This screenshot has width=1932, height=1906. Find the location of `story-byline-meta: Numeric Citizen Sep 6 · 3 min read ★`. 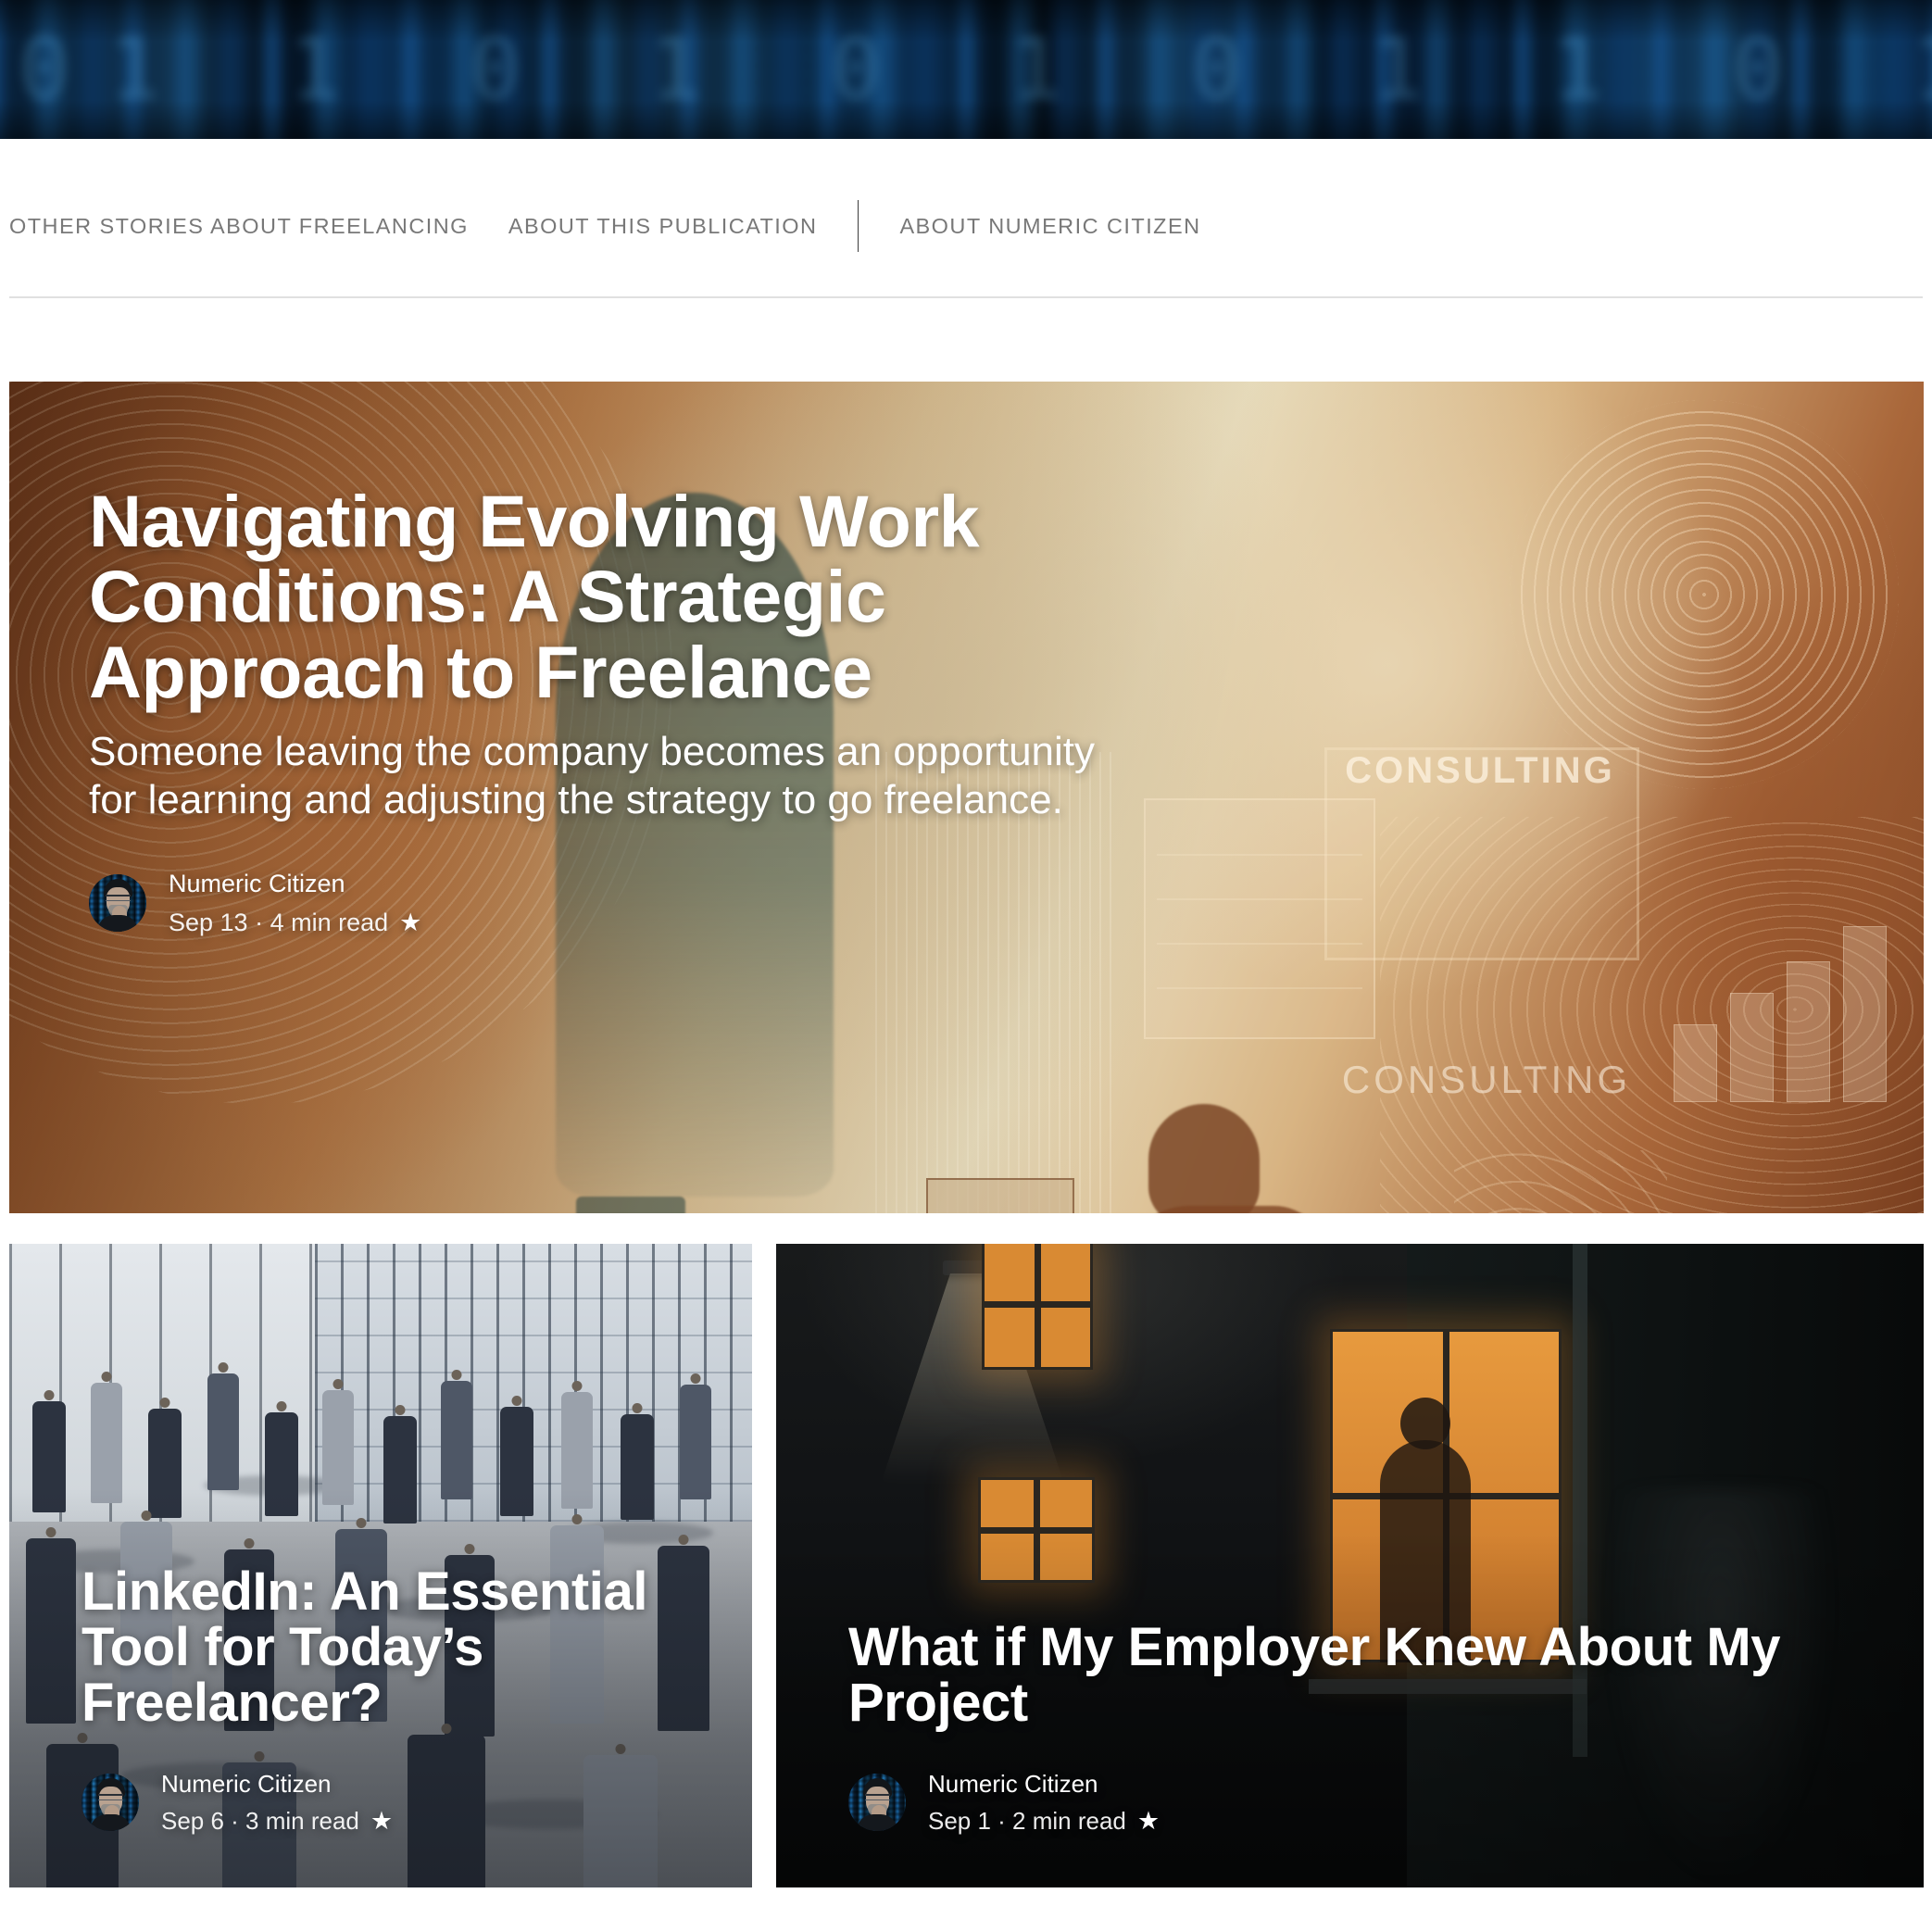

story-byline-meta: Numeric Citizen Sep 6 · 3 min read ★ is located at coordinates (277, 1803).